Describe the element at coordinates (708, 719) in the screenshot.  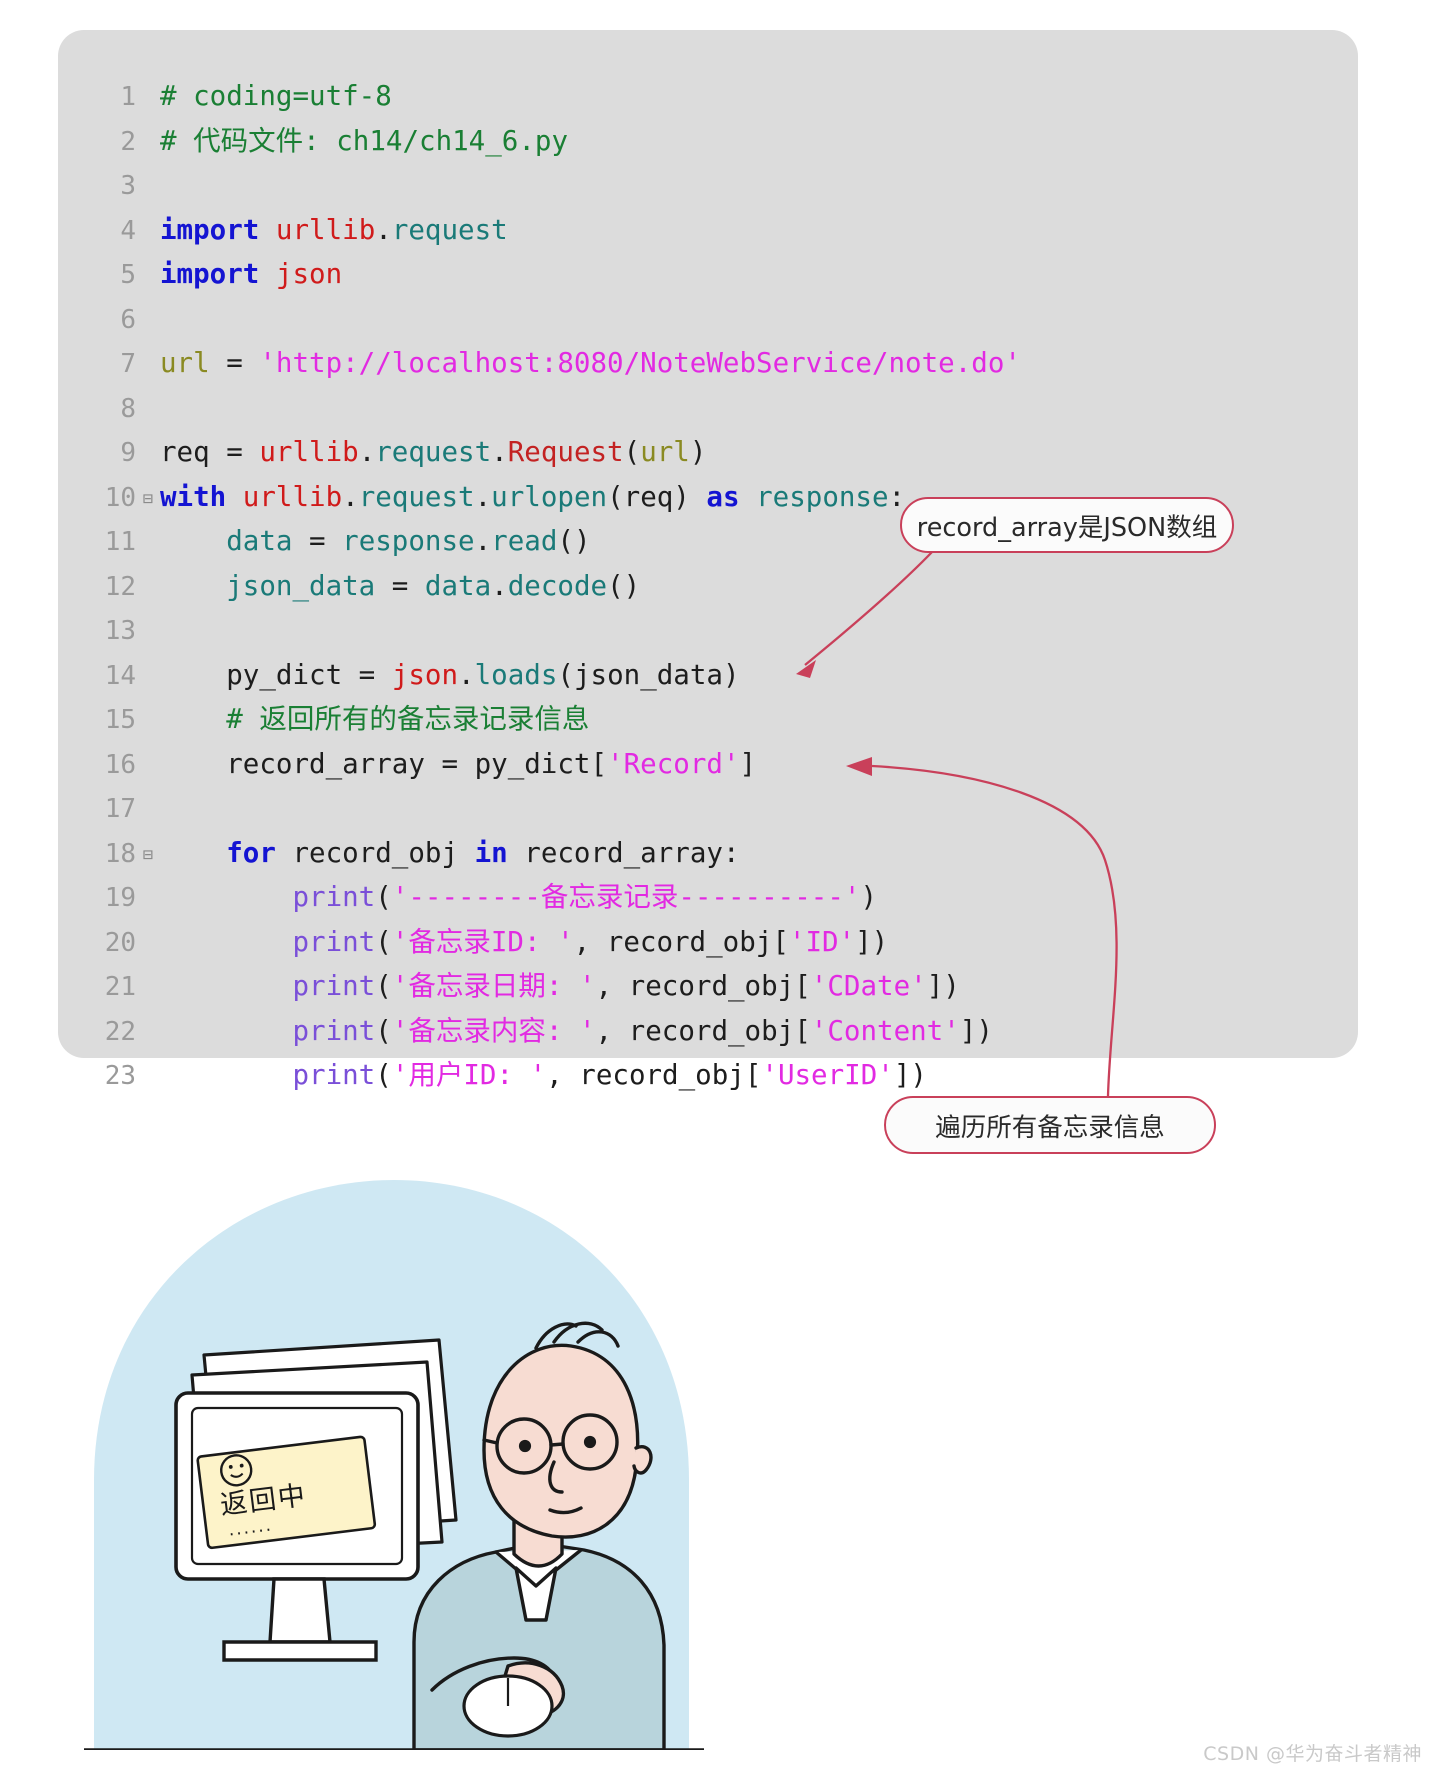
I see `code-line: 15· # 返回所有的备忘录记录信息` at that location.